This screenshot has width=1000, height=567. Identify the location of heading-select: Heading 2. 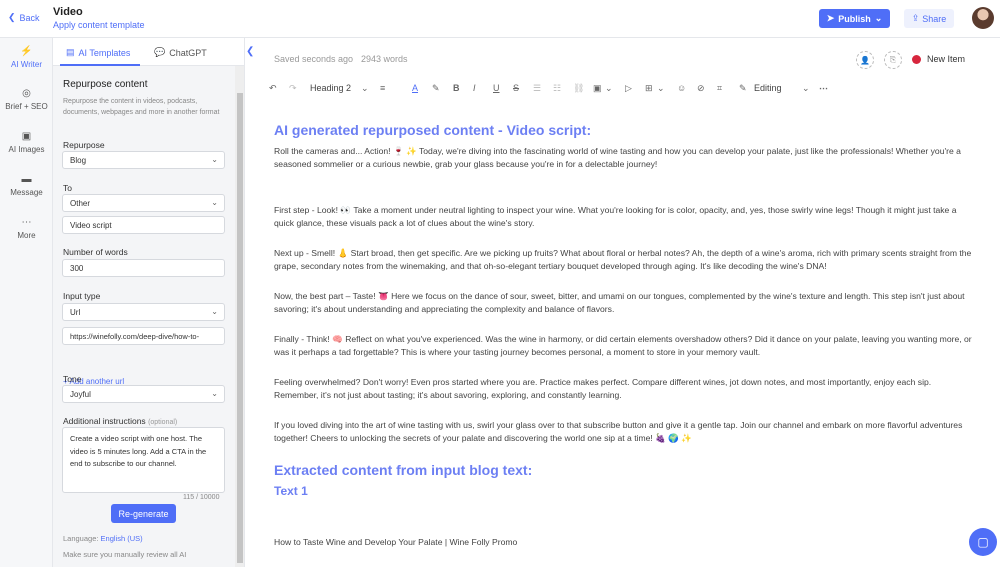
(330, 88).